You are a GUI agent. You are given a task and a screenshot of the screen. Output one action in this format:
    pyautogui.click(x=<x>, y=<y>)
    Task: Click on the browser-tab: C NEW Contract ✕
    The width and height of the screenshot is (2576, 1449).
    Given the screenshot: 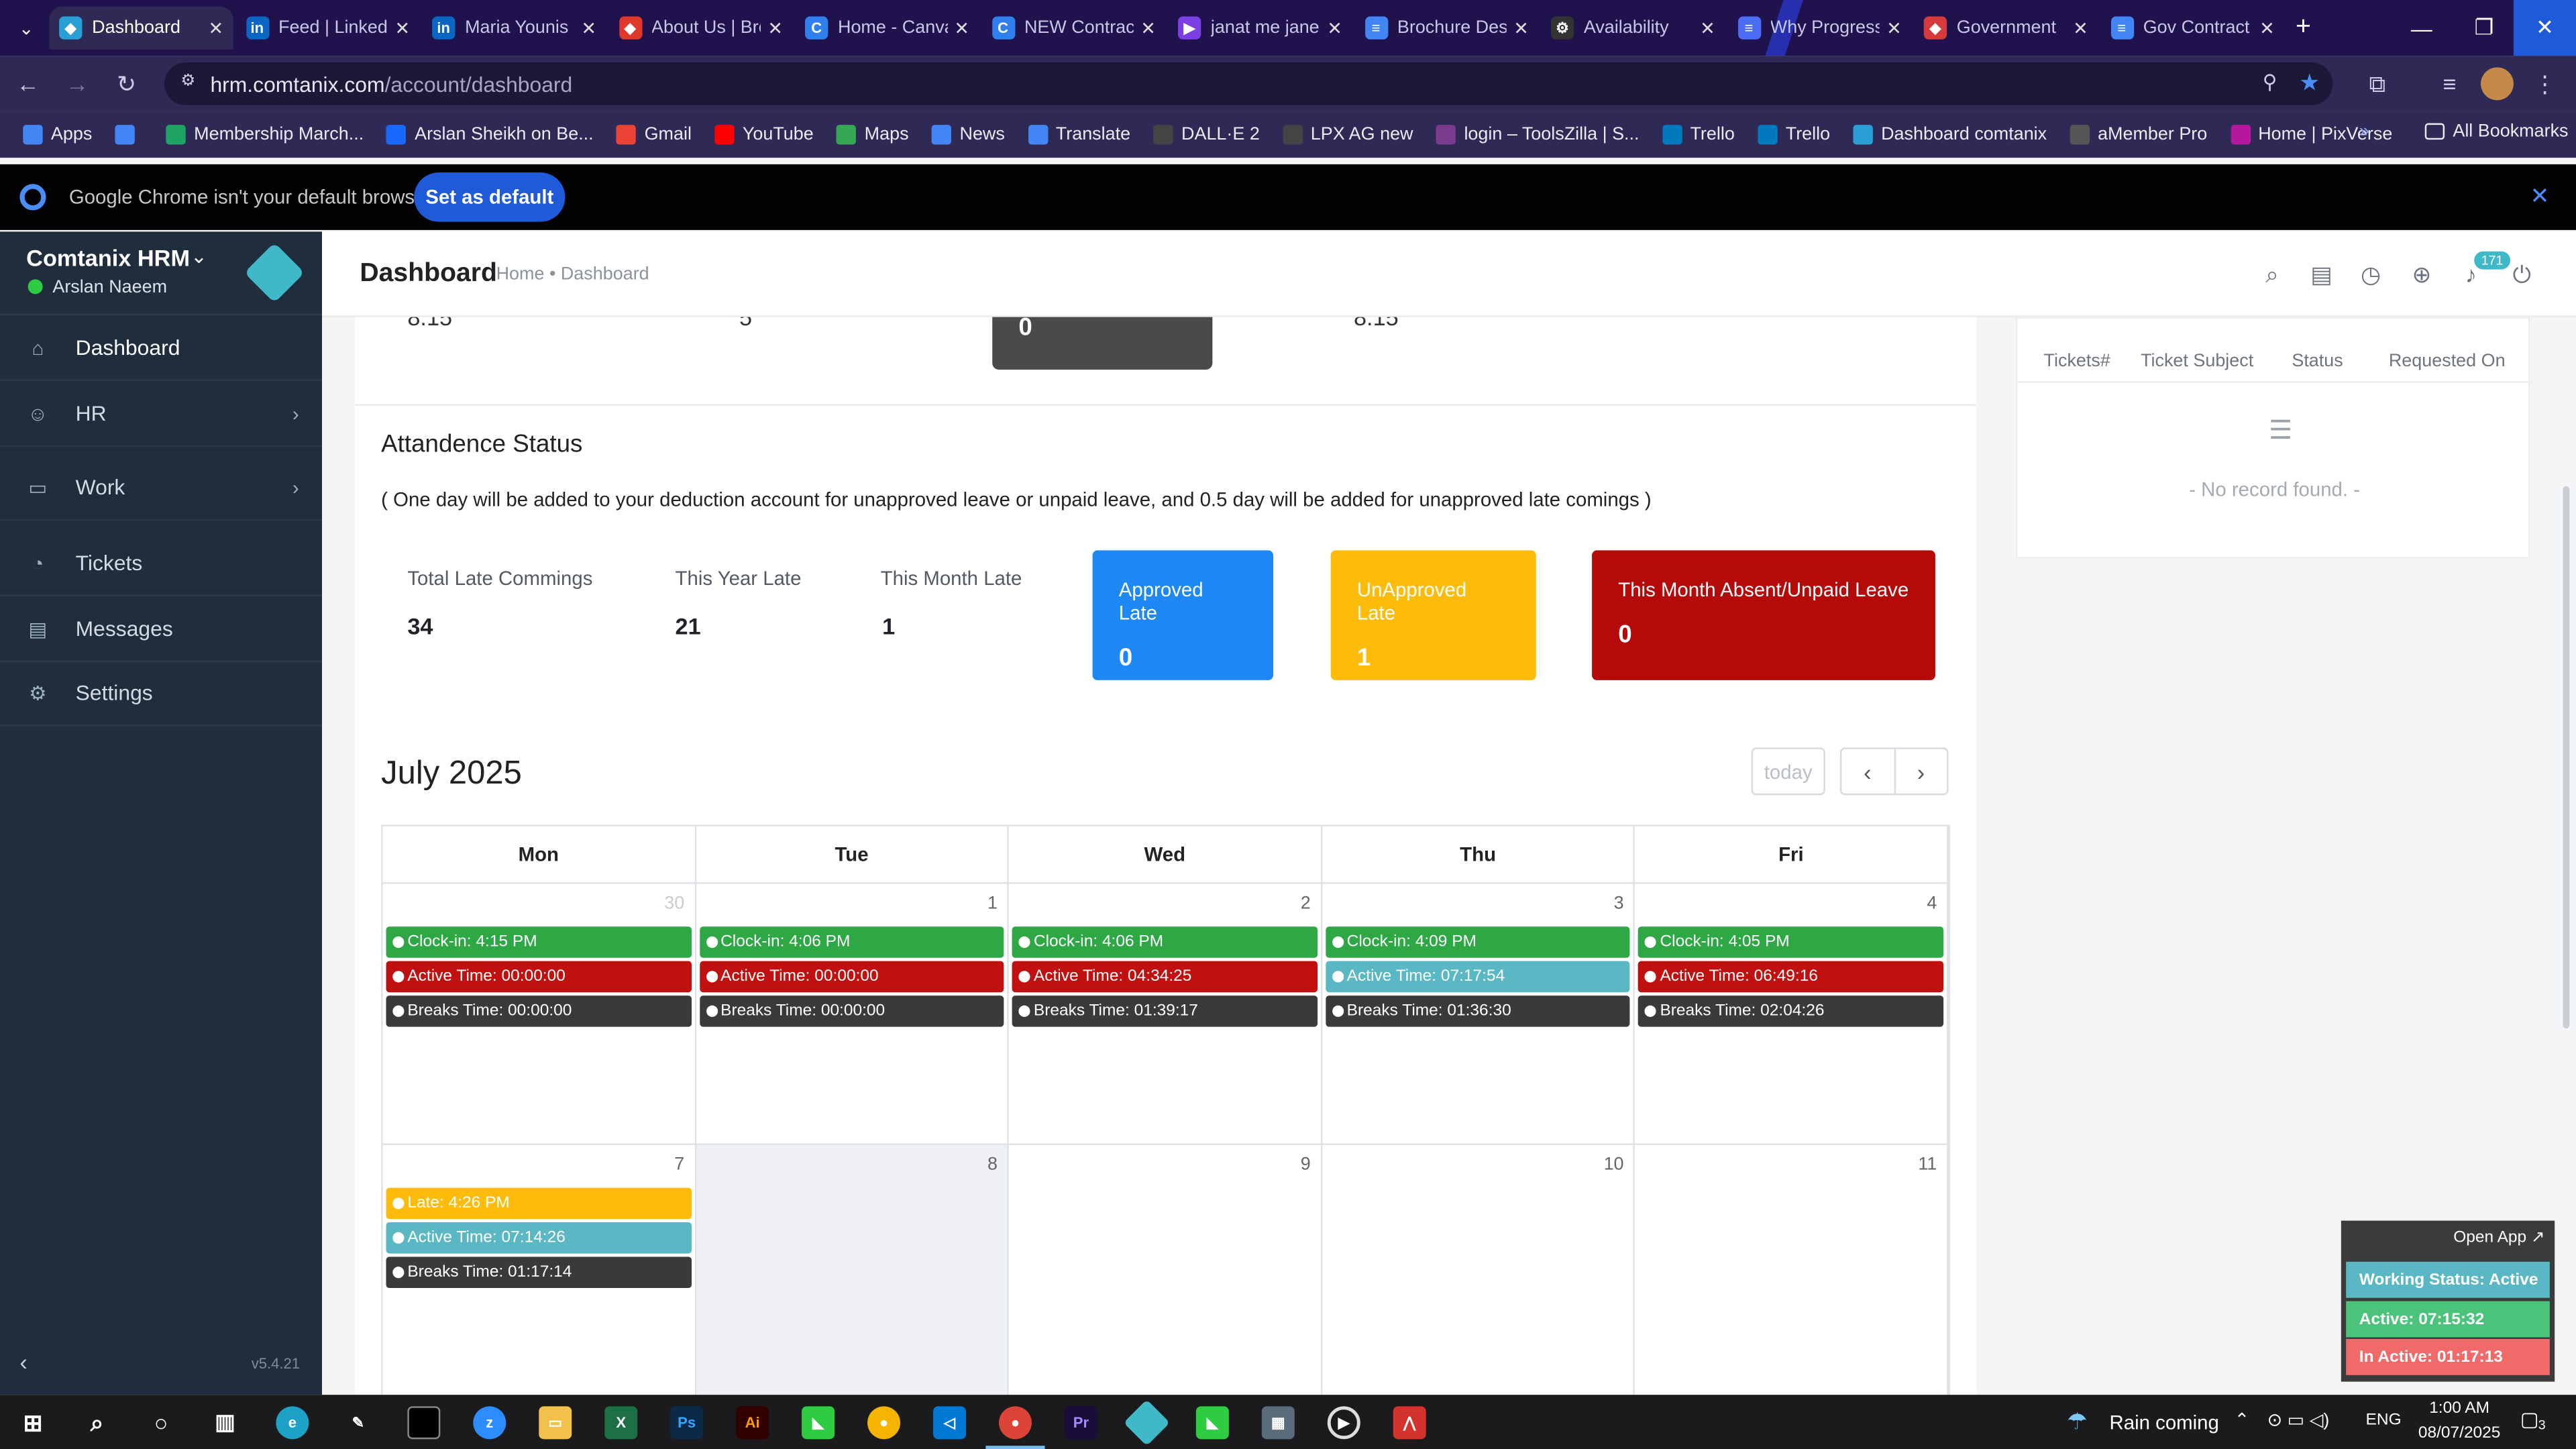 What is the action you would take?
    pyautogui.click(x=1073, y=28)
    